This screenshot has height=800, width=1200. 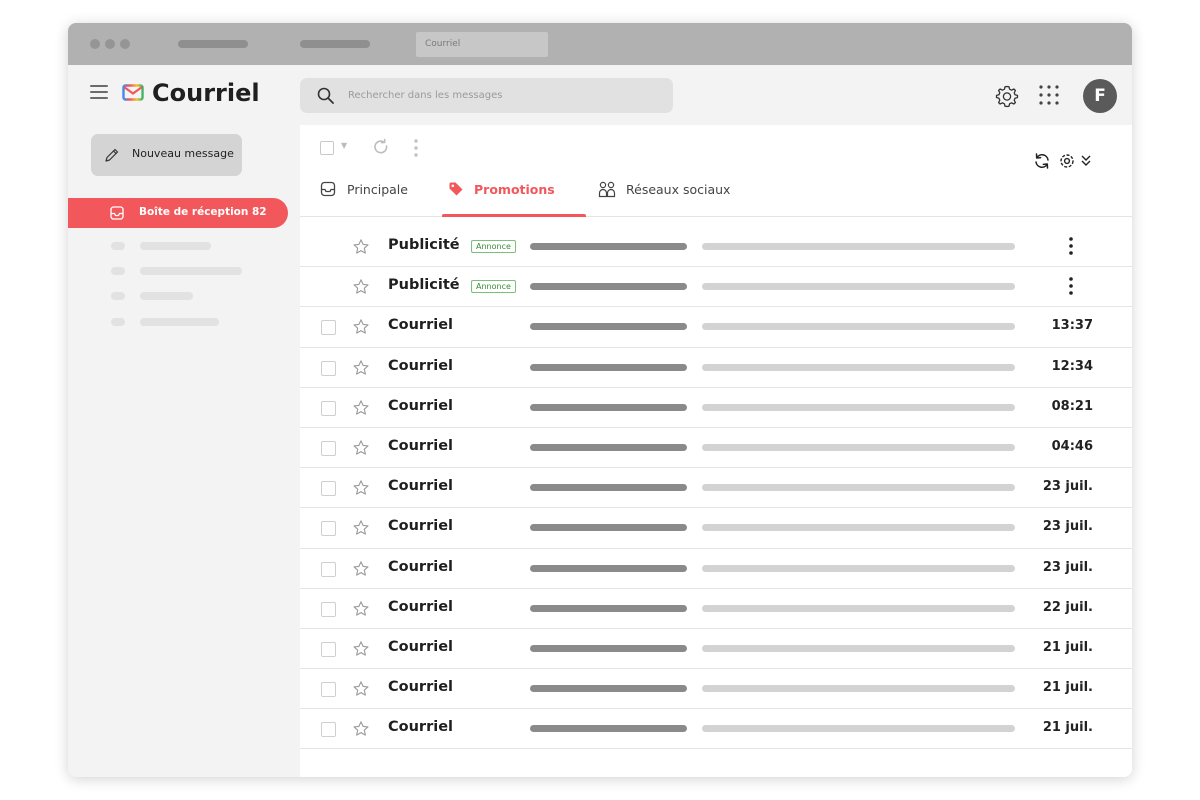 What do you see at coordinates (716, 327) in the screenshot?
I see `message-row: Courriel 13:37` at bounding box center [716, 327].